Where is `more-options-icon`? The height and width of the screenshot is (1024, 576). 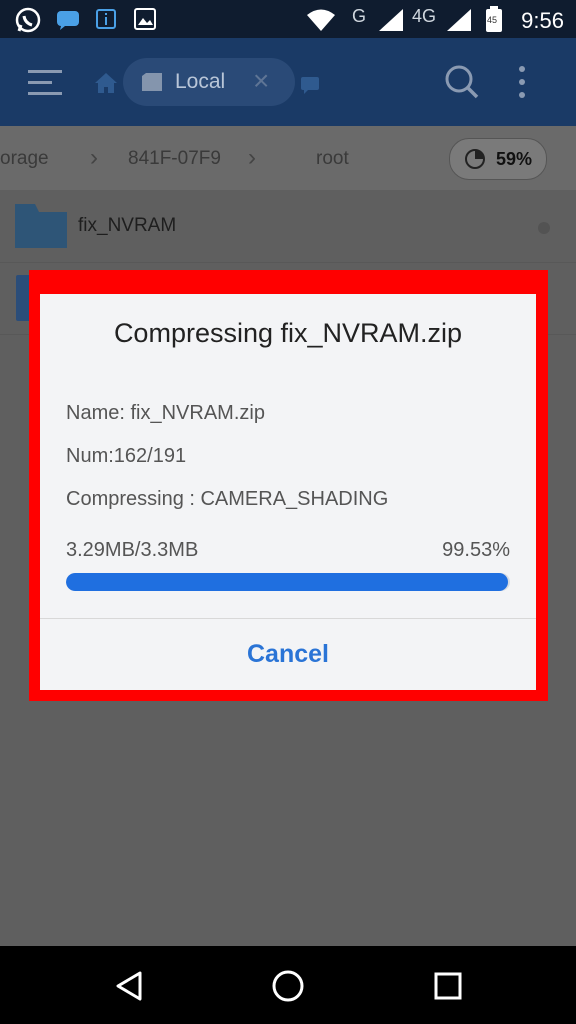 more-options-icon is located at coordinates (522, 83).